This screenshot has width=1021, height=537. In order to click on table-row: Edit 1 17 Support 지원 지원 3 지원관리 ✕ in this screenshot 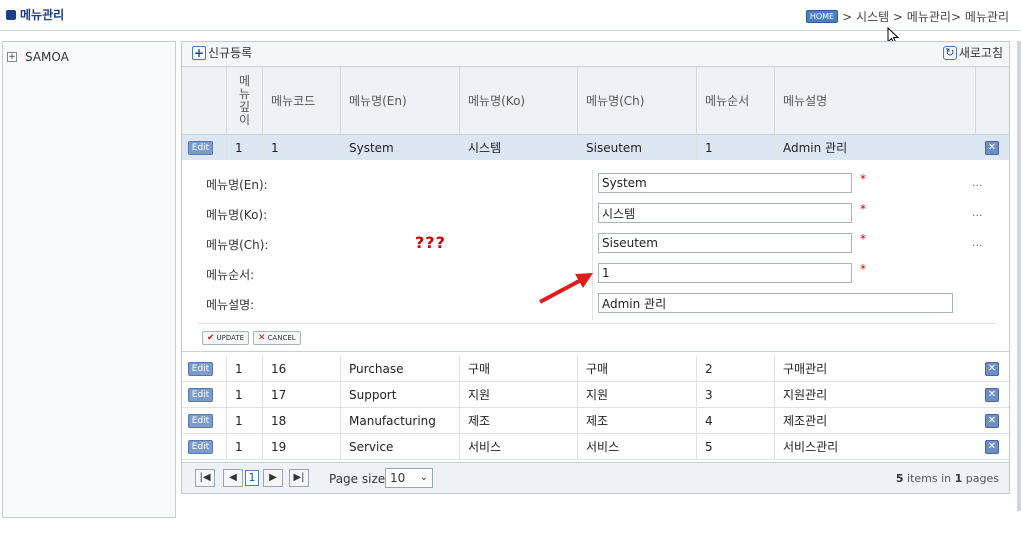, I will do `click(595, 395)`.